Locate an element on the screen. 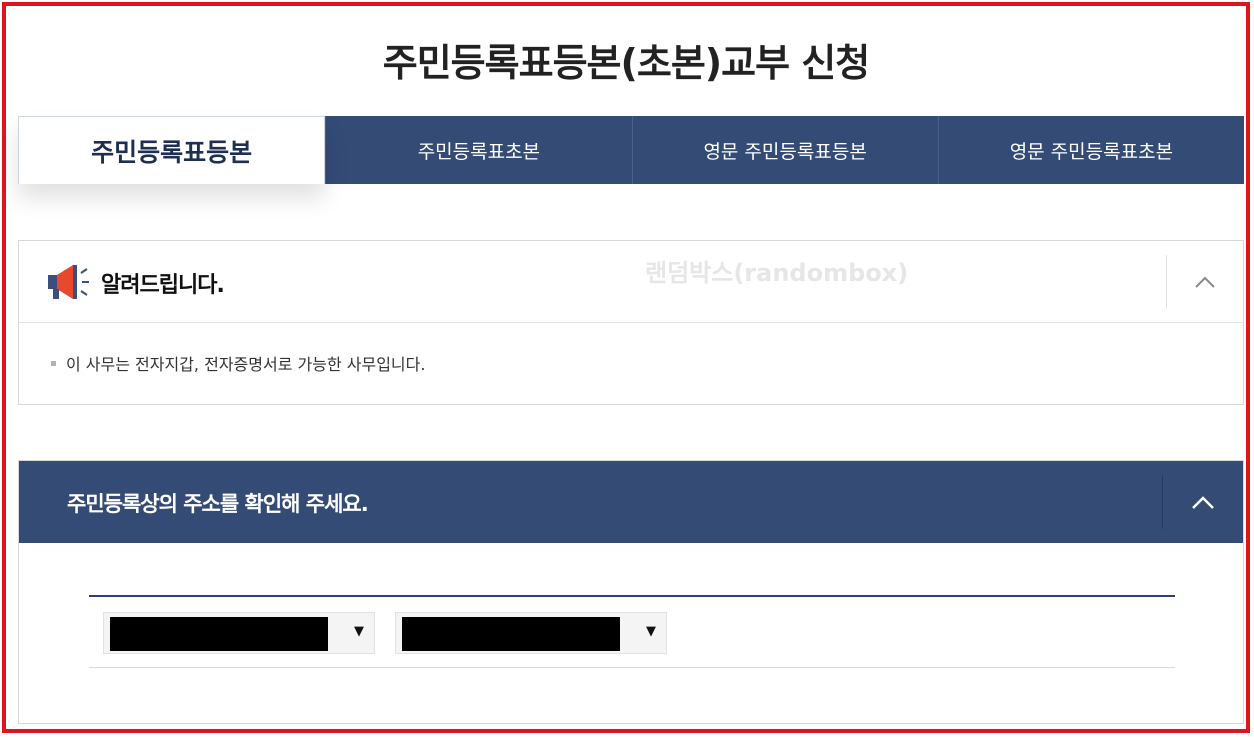 The image size is (1254, 737). notice-collapse-button is located at coordinates (1205, 282).